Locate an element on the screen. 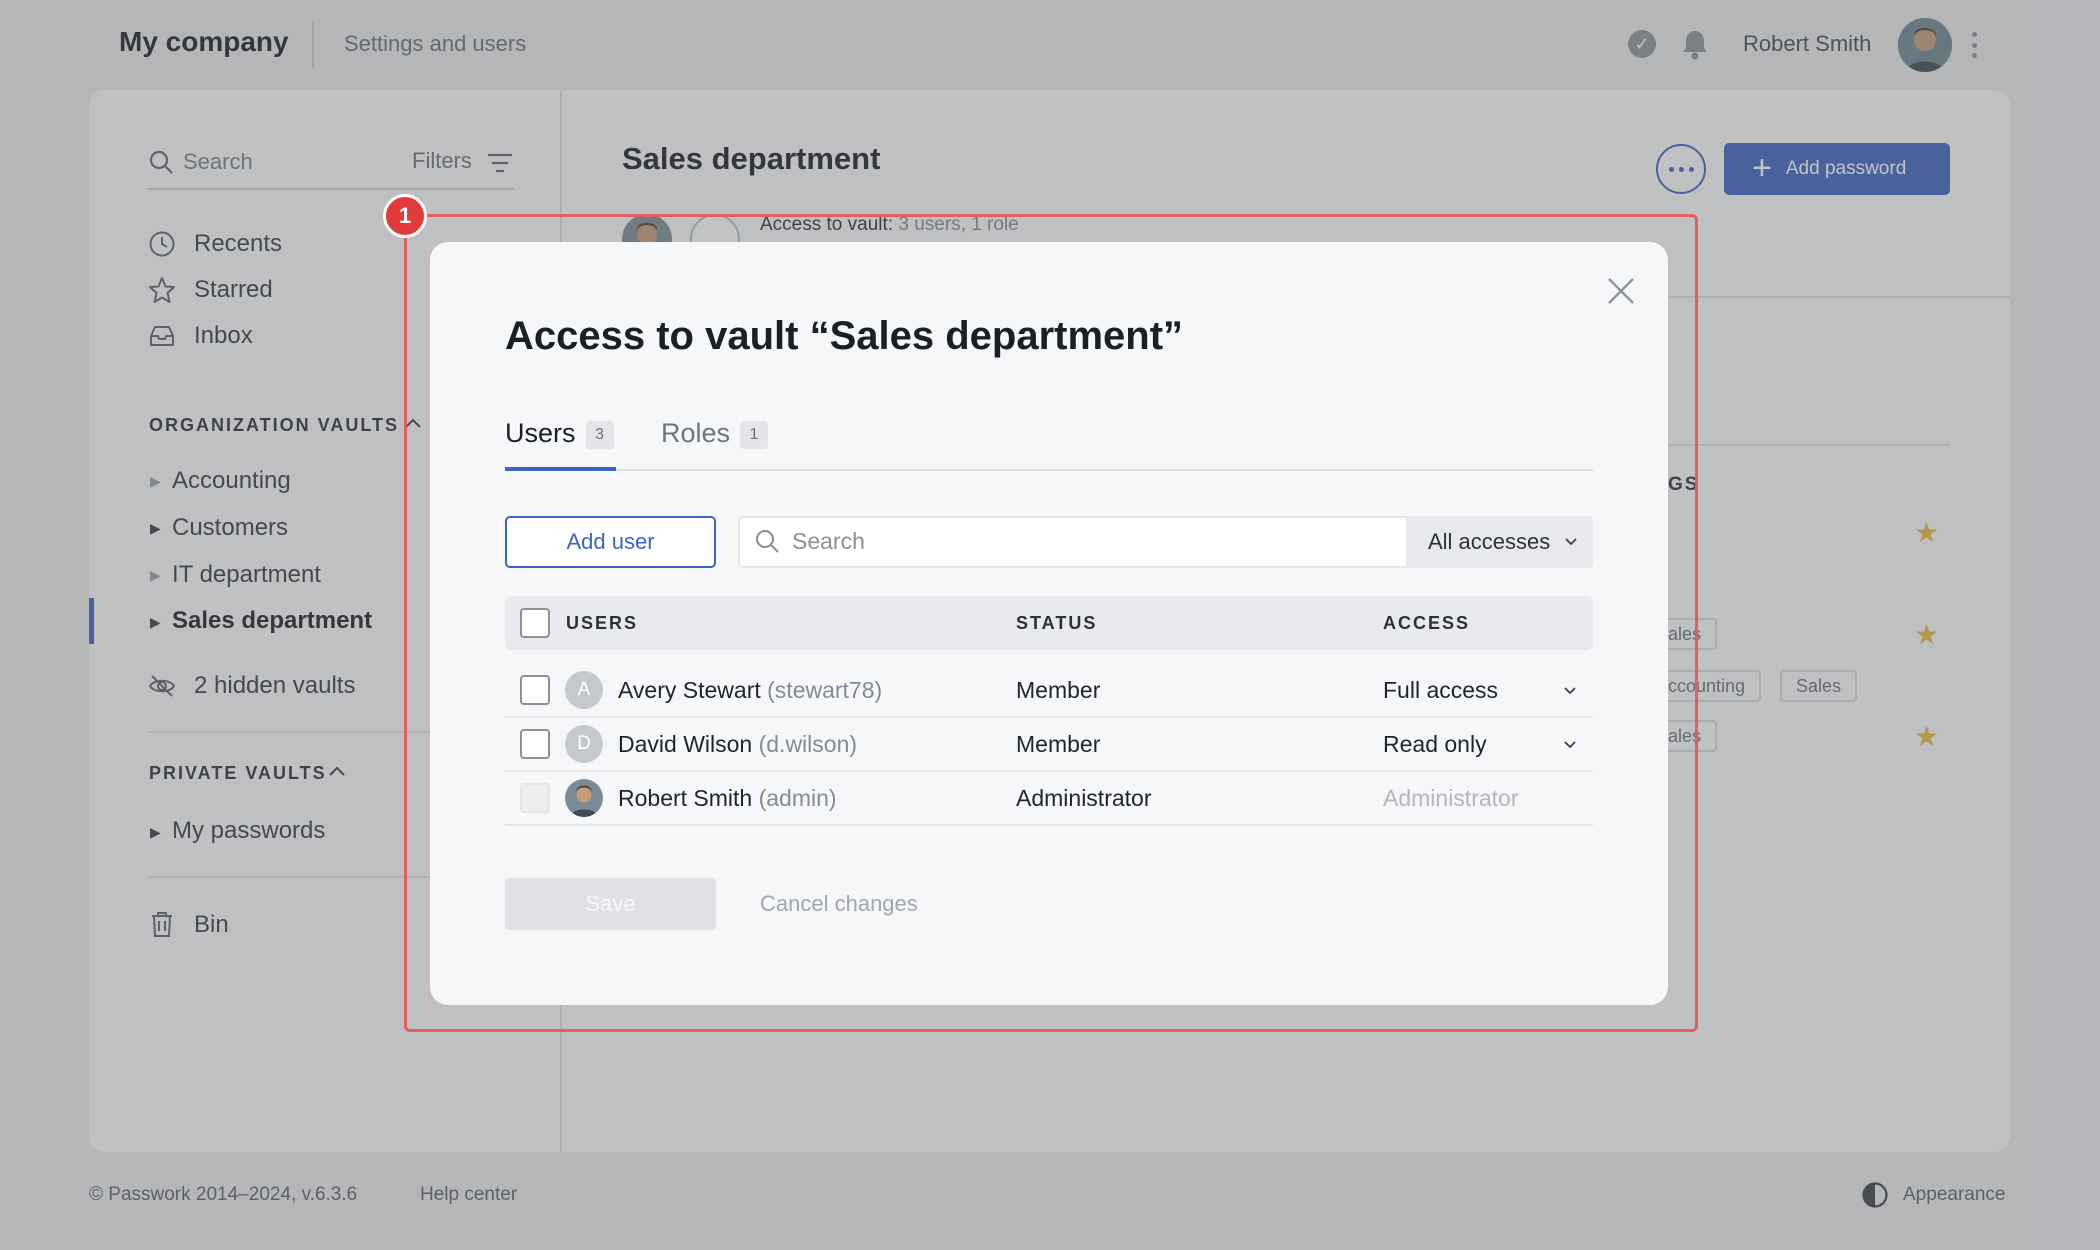  add-user-button: Add user is located at coordinates (610, 542).